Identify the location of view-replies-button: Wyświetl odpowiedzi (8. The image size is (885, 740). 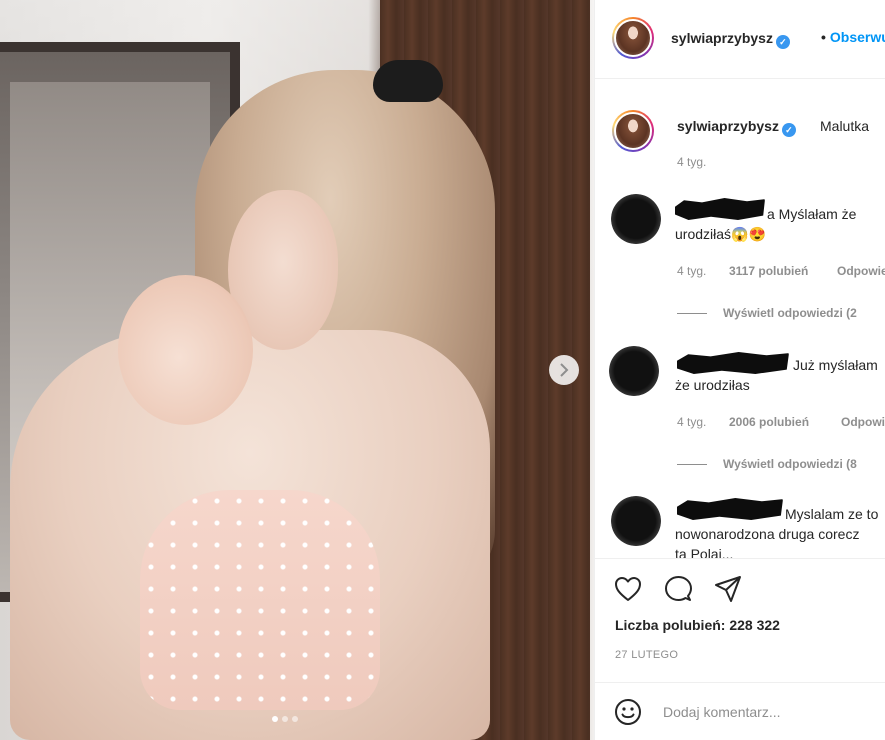
(767, 464).